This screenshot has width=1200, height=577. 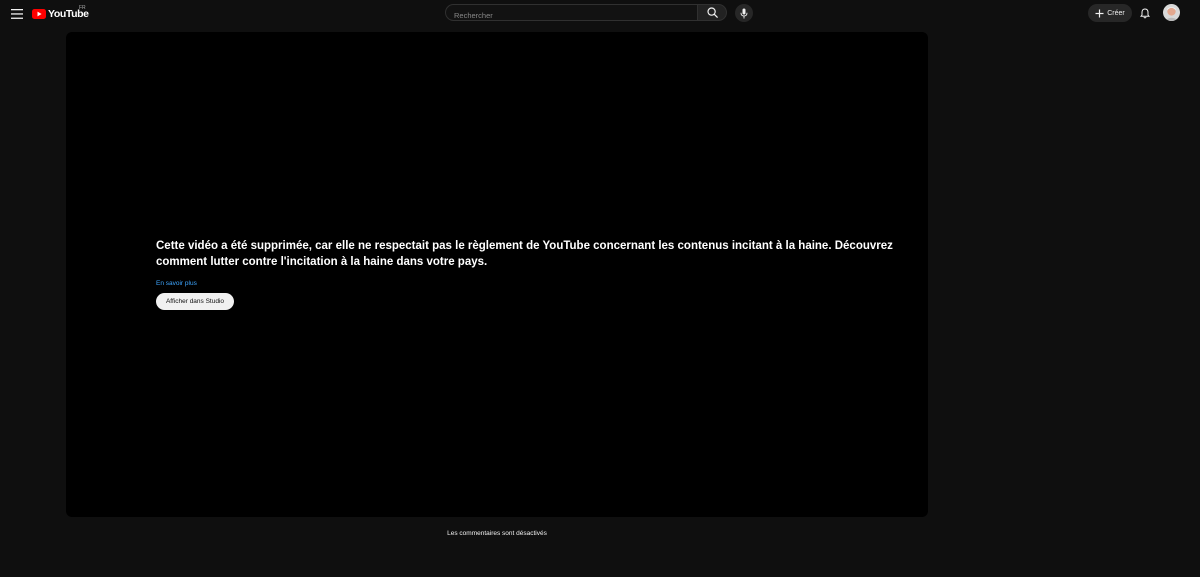 What do you see at coordinates (1099, 13) in the screenshot?
I see `plus-icon` at bounding box center [1099, 13].